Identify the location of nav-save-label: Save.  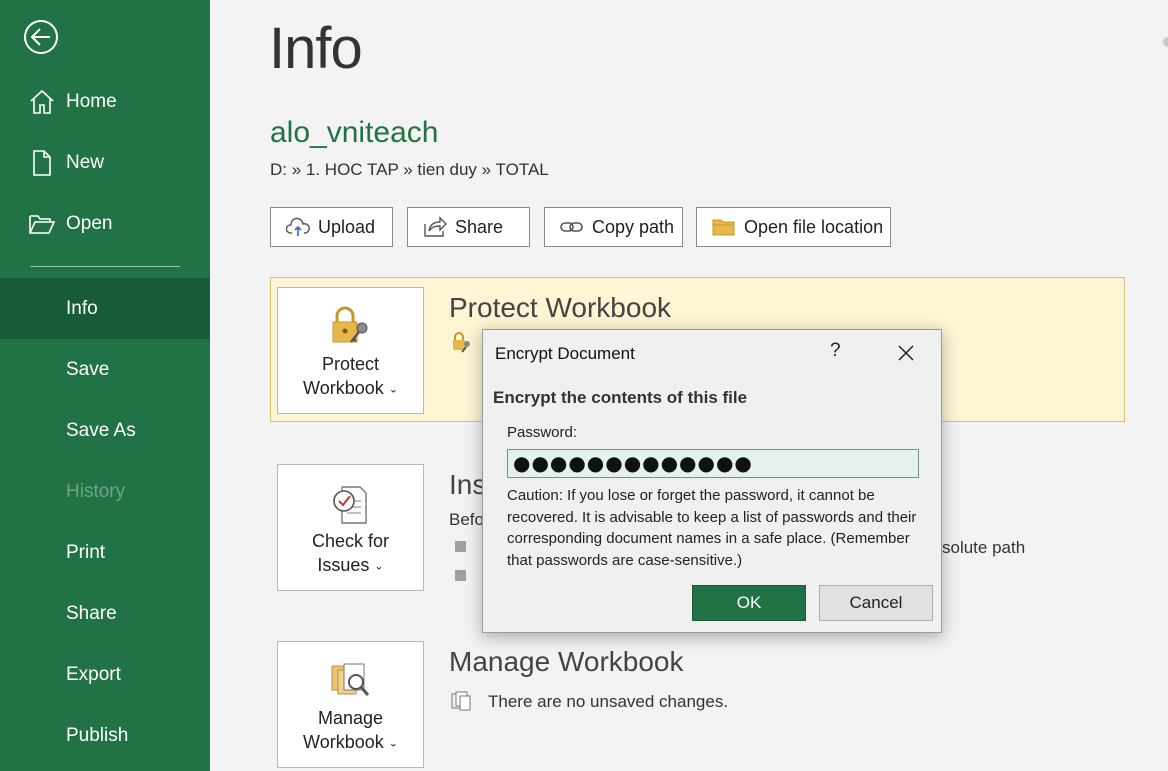
(88, 369).